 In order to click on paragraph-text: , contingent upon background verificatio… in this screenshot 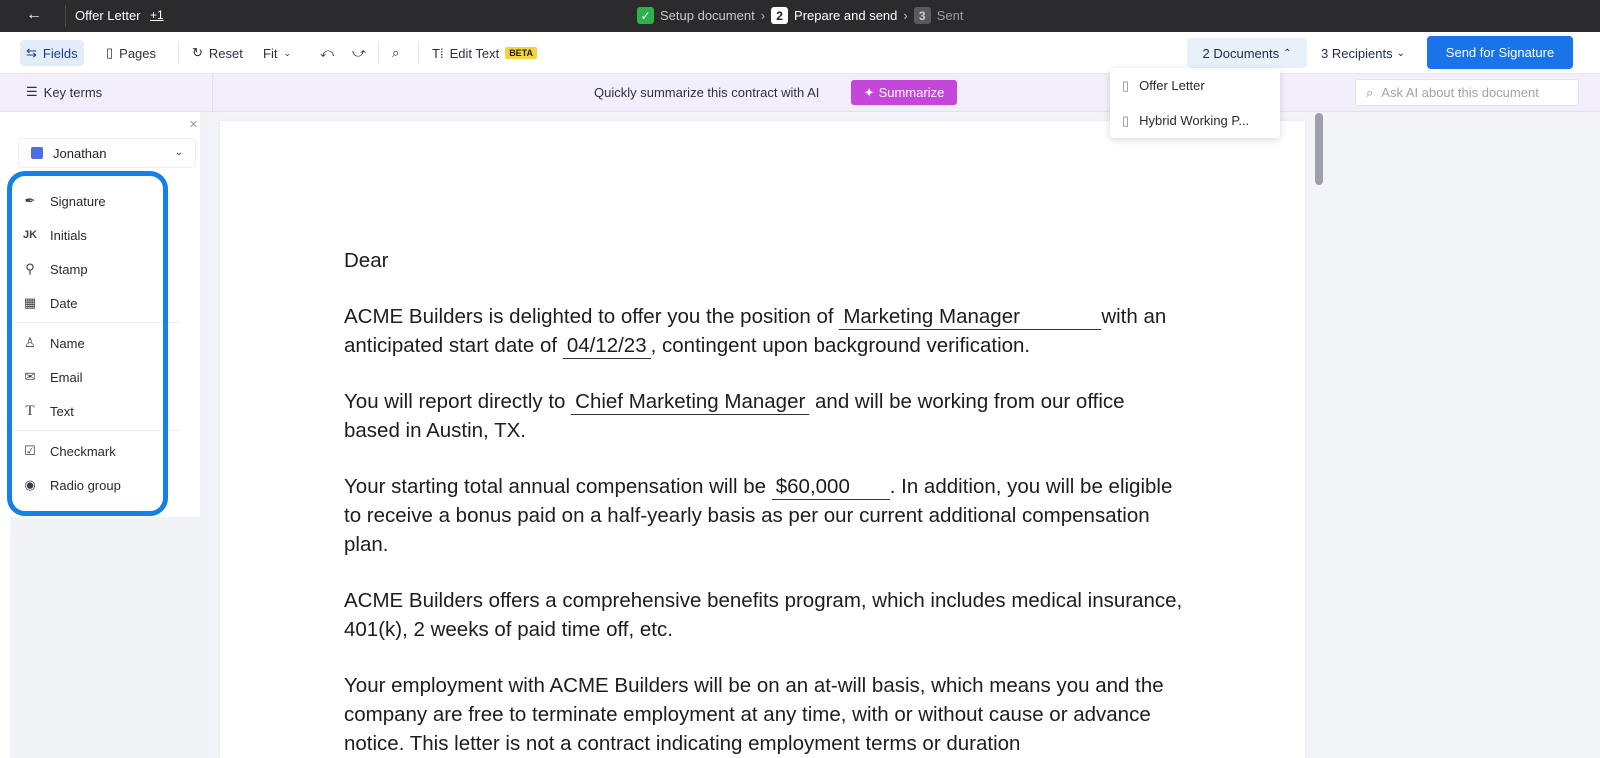, I will do `click(840, 345)`.